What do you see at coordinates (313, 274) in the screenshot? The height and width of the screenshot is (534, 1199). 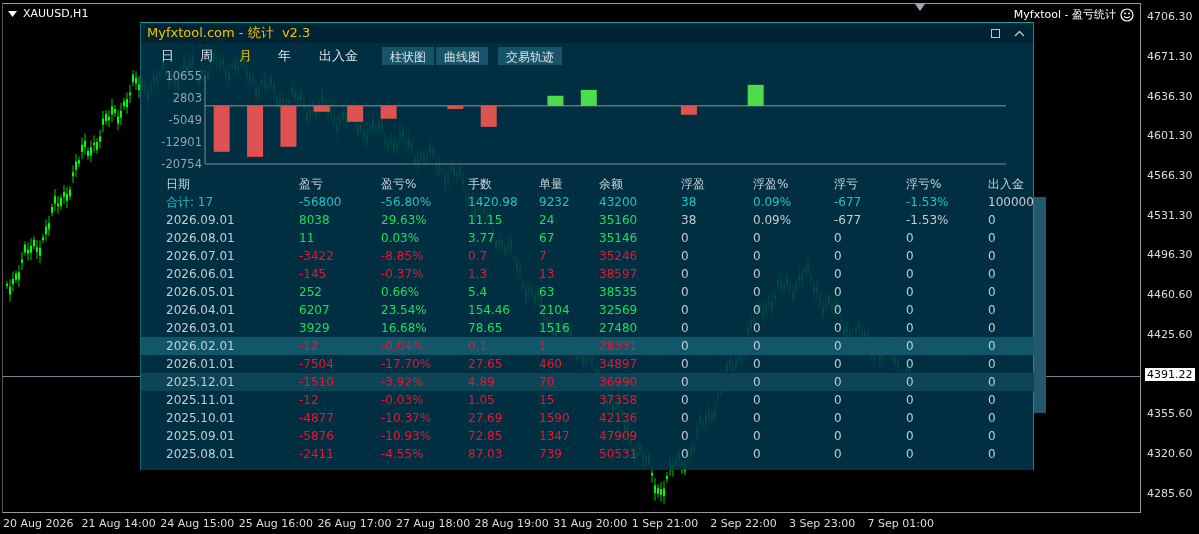 I see `table-cell-text: -145` at bounding box center [313, 274].